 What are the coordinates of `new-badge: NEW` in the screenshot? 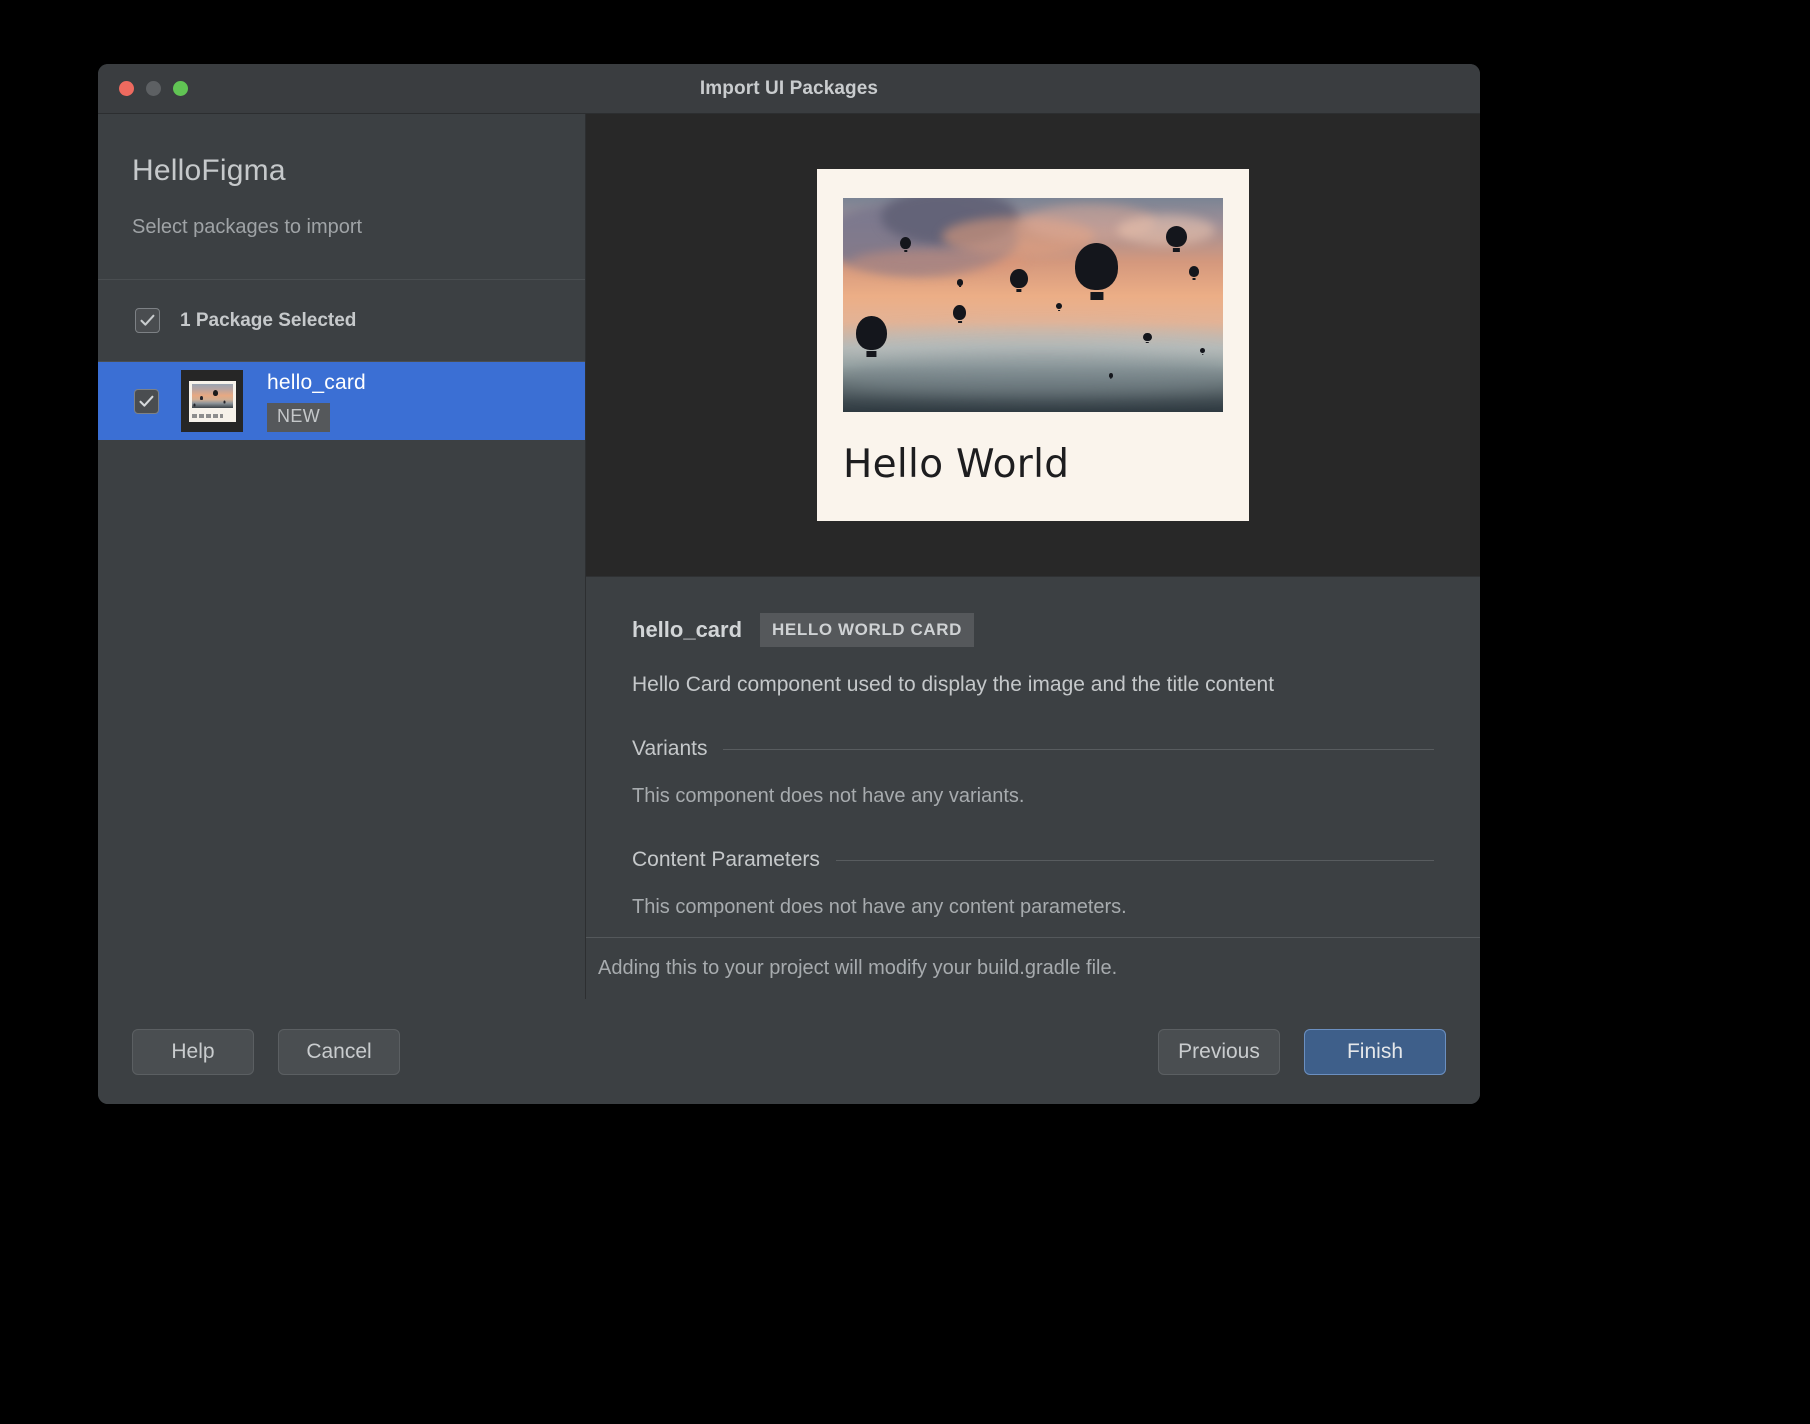 It's located at (299, 417).